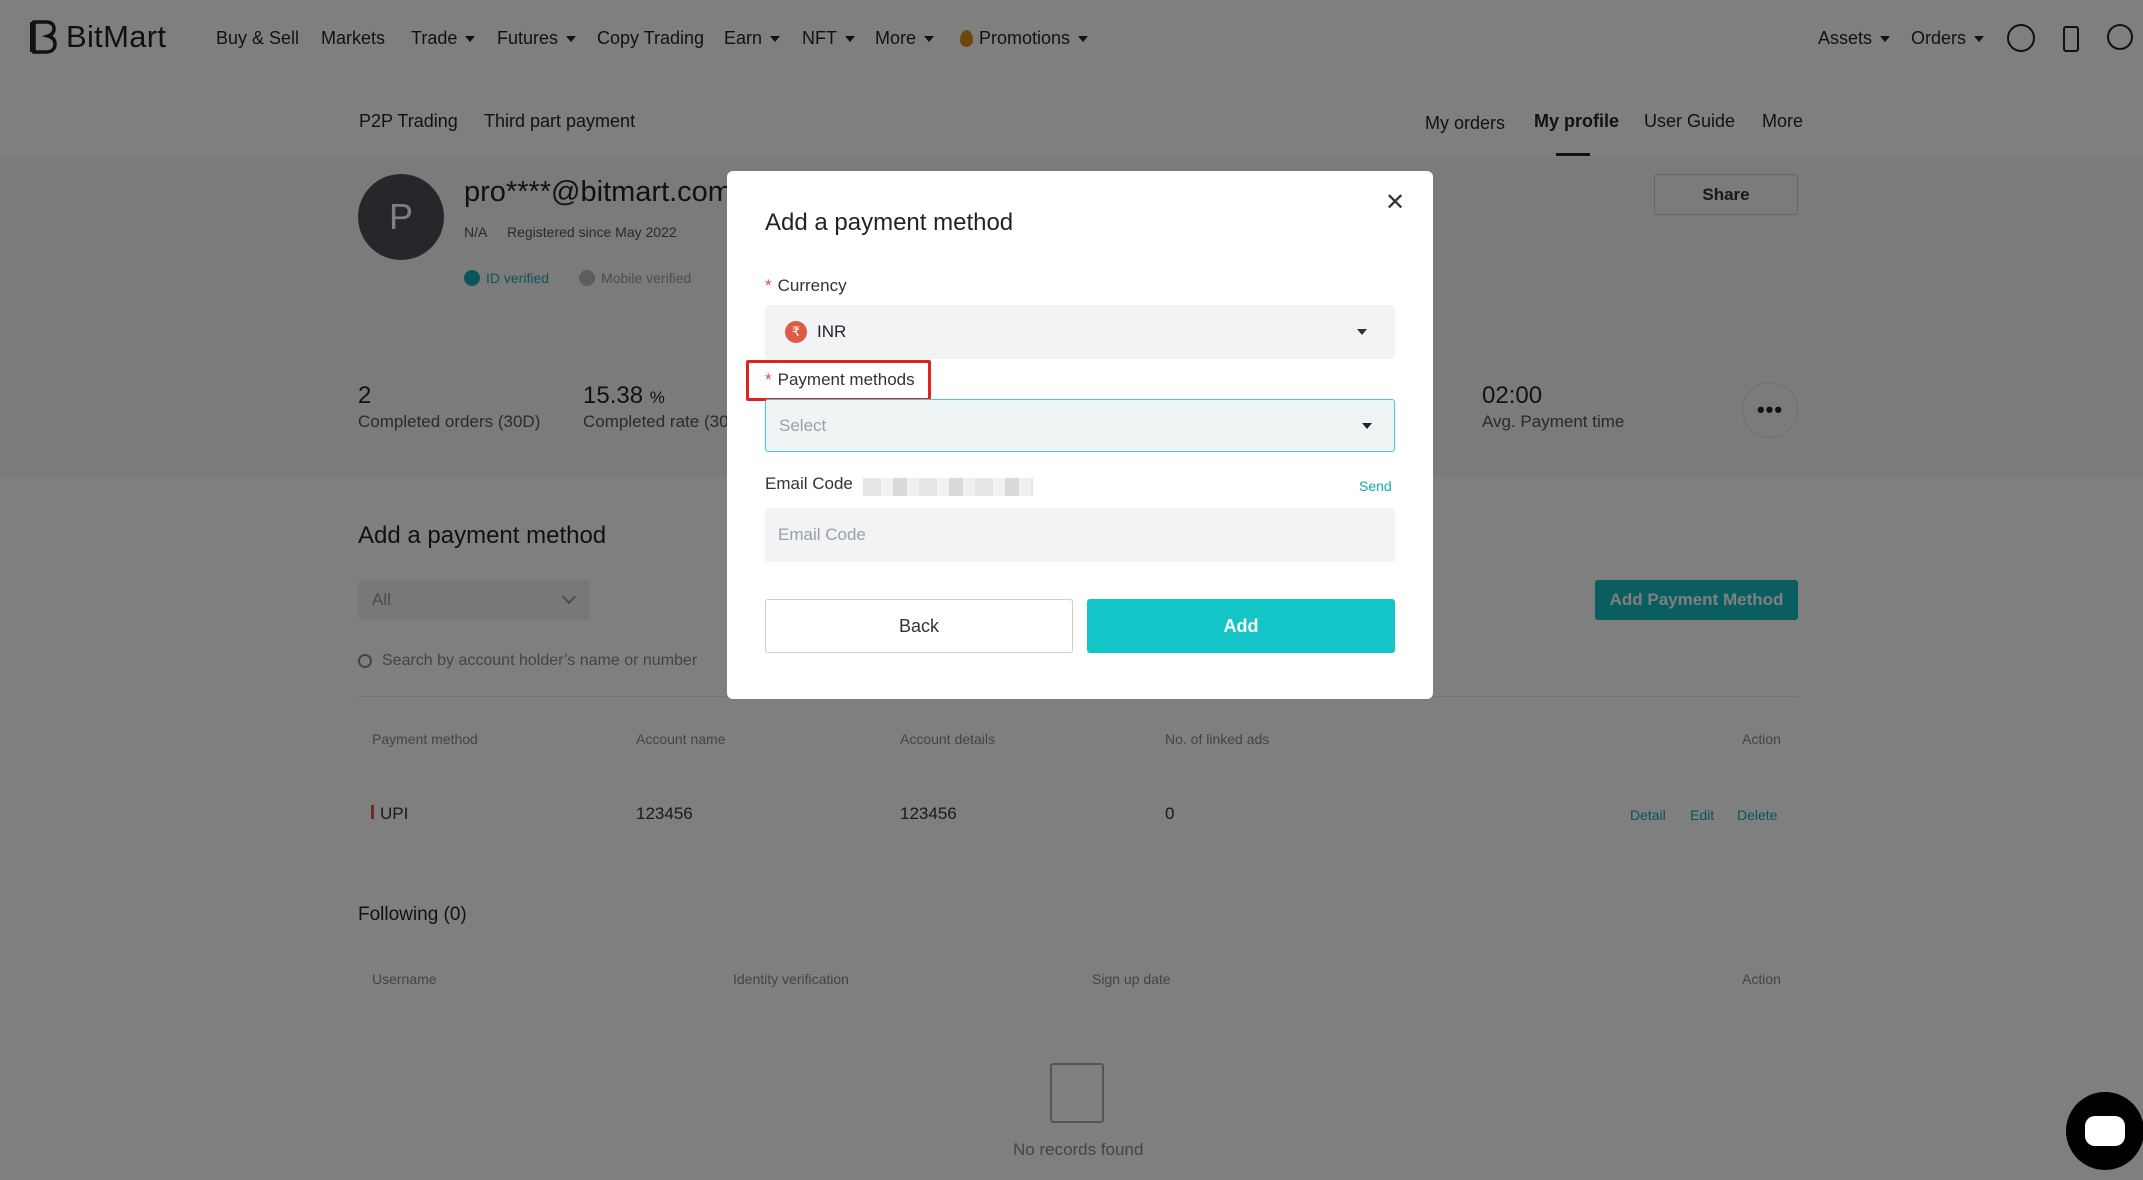 The height and width of the screenshot is (1180, 2143). What do you see at coordinates (803, 425) in the screenshot?
I see `select-placeholder: Select` at bounding box center [803, 425].